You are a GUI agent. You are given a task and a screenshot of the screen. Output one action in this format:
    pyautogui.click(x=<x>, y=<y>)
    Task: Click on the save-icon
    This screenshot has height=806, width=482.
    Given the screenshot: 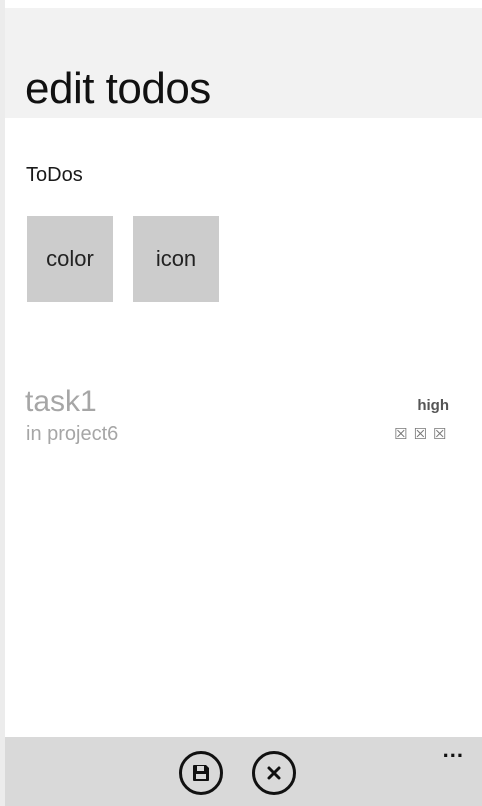 What is the action you would take?
    pyautogui.click(x=201, y=773)
    